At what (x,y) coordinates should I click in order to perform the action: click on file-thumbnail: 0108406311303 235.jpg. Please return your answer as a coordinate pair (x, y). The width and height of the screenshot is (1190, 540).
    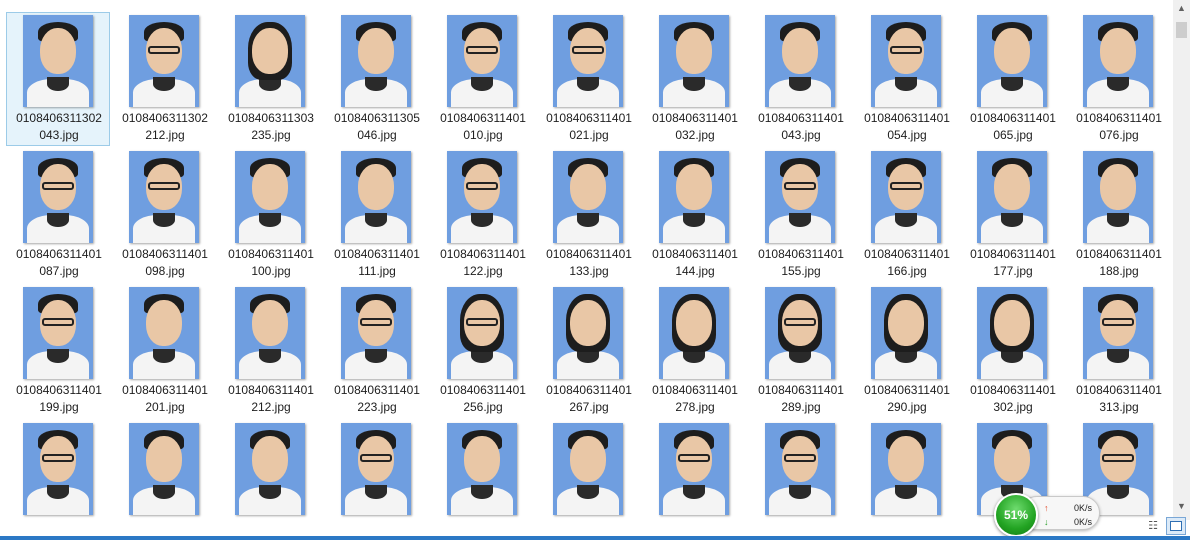
    Looking at the image, I should click on (270, 79).